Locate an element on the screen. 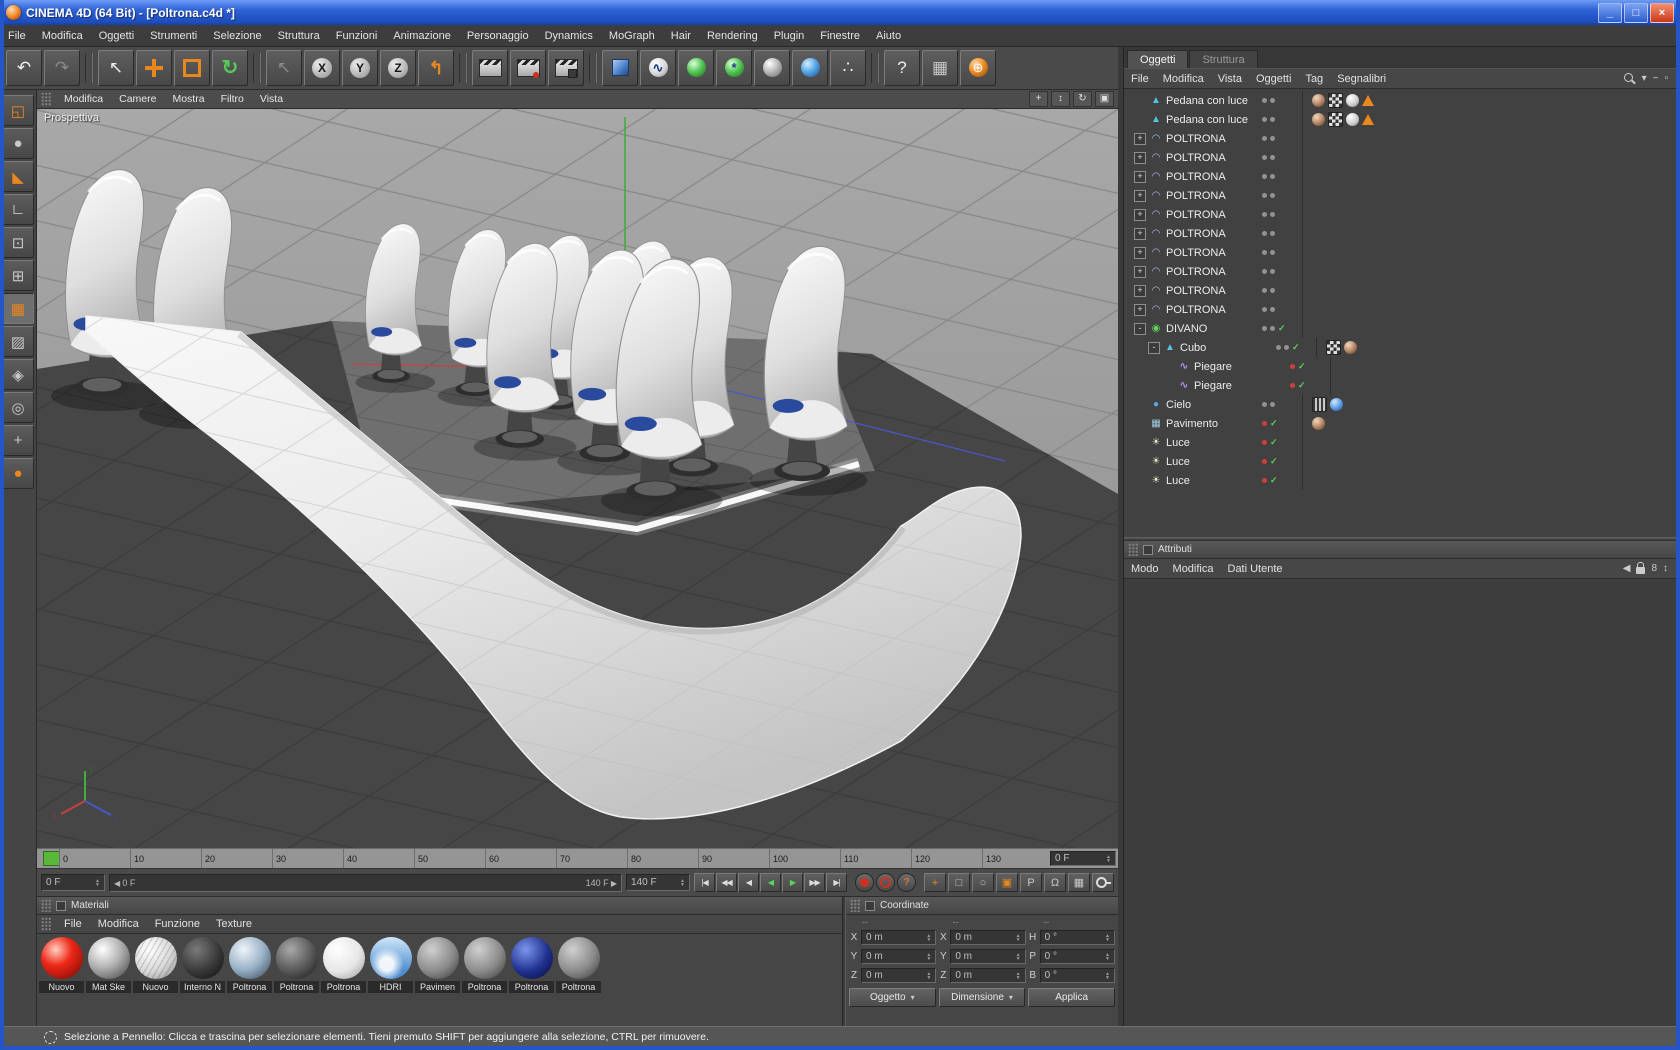 The height and width of the screenshot is (1050, 1680). object-row: ● Cielo is located at coordinates (1400, 404).